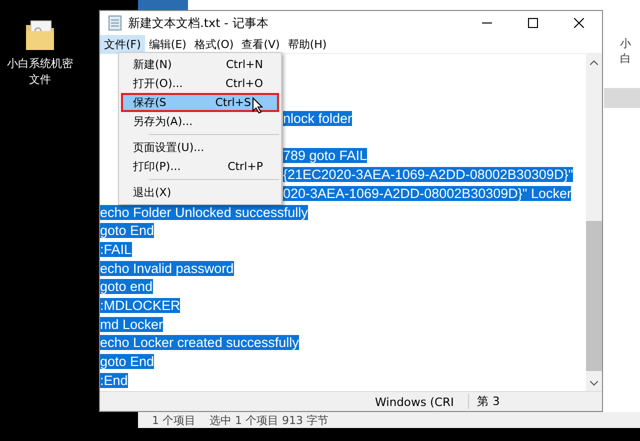 Image resolution: width=640 pixels, height=441 pixels. I want to click on mouse-pointer-icon, so click(257, 105).